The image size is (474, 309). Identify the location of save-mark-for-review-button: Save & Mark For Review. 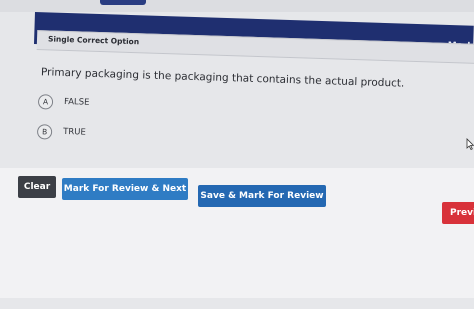
(262, 196).